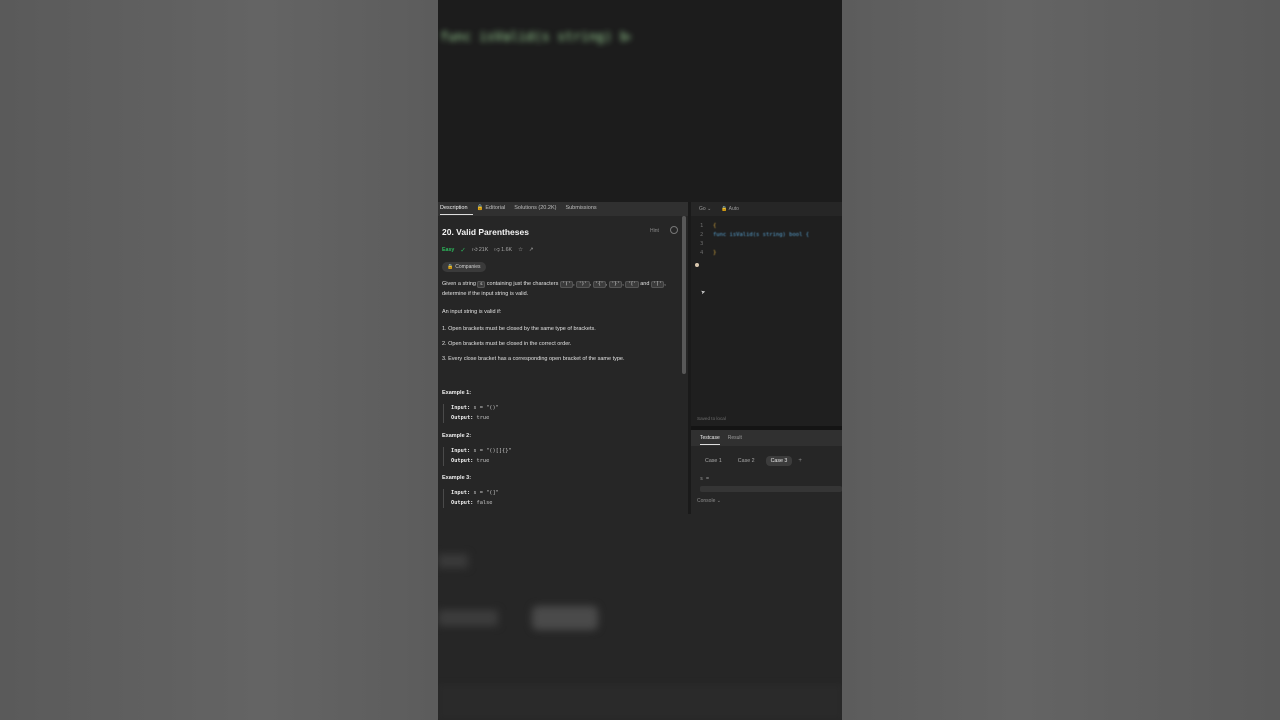  What do you see at coordinates (566, 284) in the screenshot?
I see `char-code: '('` at bounding box center [566, 284].